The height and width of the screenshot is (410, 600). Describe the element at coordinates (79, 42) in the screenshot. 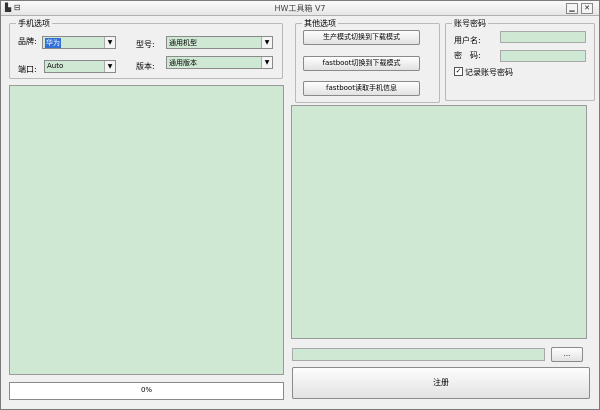

I see `brand-select: 华为 ▼` at that location.